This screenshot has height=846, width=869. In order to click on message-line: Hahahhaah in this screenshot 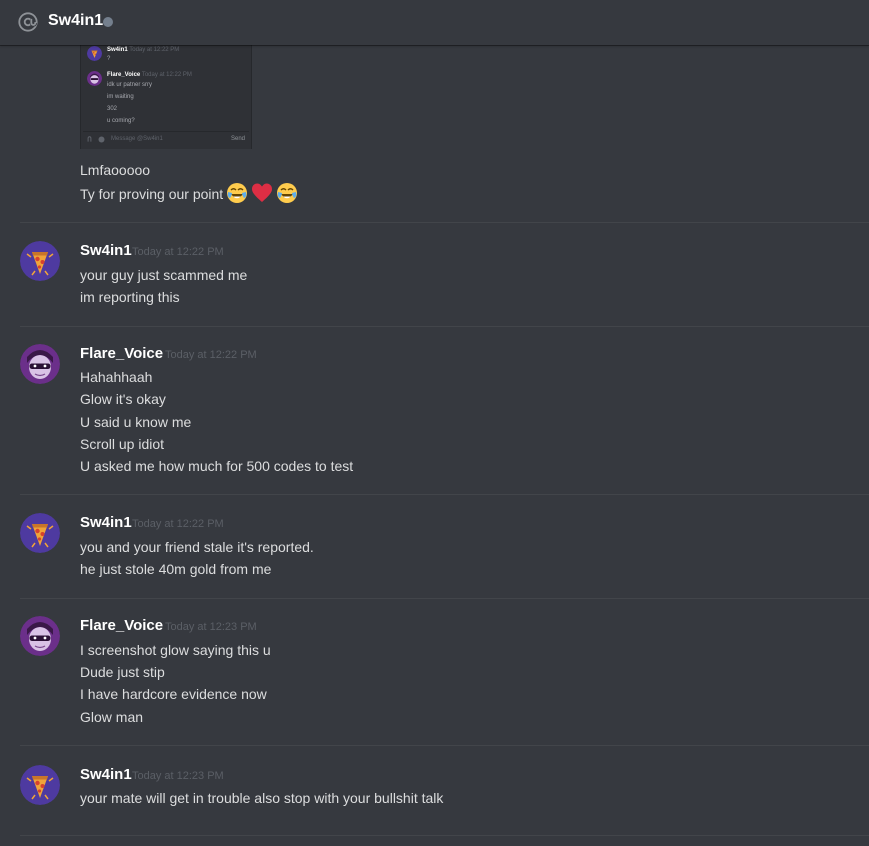, I will do `click(116, 377)`.